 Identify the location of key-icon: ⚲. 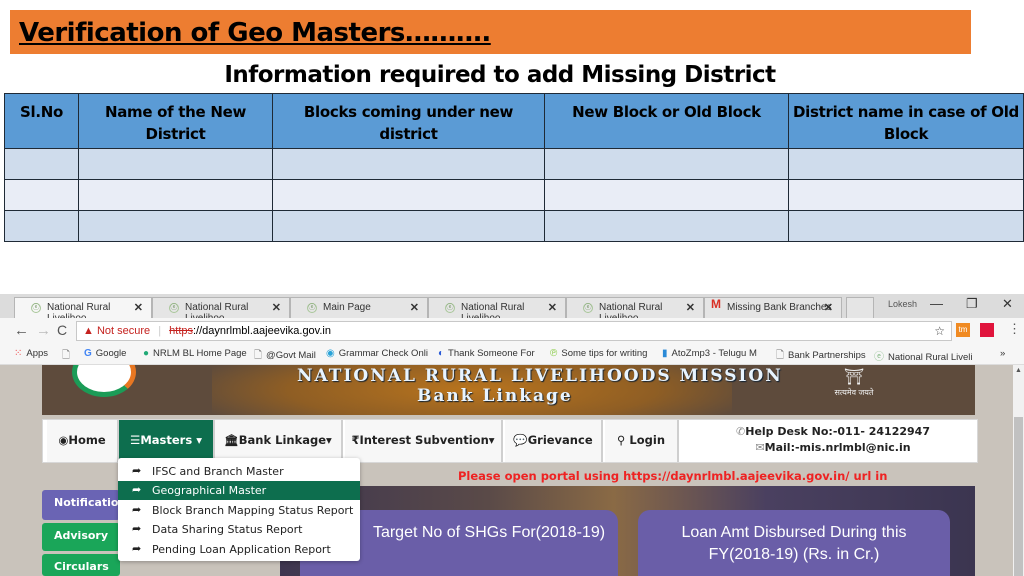
(621, 440).